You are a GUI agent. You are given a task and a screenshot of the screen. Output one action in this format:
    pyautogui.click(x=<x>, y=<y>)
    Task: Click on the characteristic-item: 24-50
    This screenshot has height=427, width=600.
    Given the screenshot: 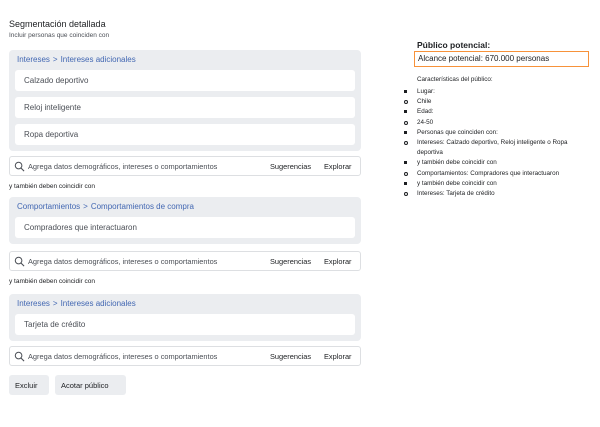 What is the action you would take?
    pyautogui.click(x=499, y=123)
    